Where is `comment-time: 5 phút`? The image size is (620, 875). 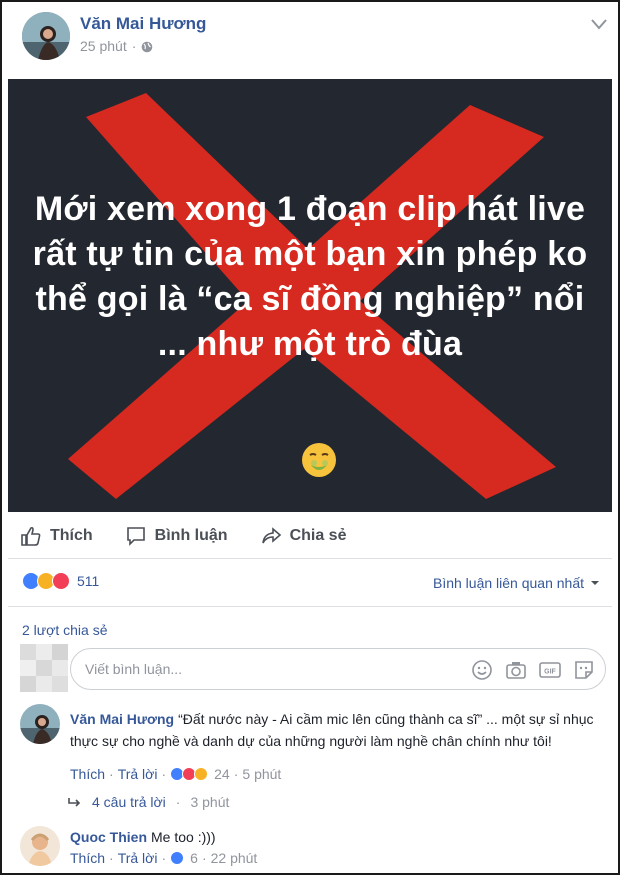 comment-time: 5 phút is located at coordinates (261, 774).